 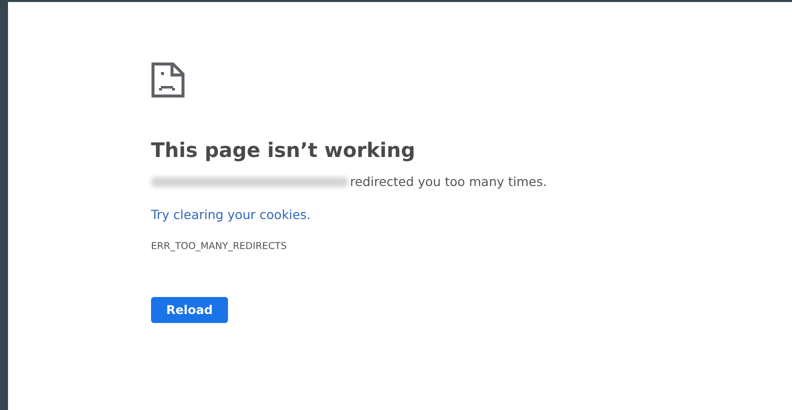 What do you see at coordinates (189, 310) in the screenshot?
I see `reload-button: Reload` at bounding box center [189, 310].